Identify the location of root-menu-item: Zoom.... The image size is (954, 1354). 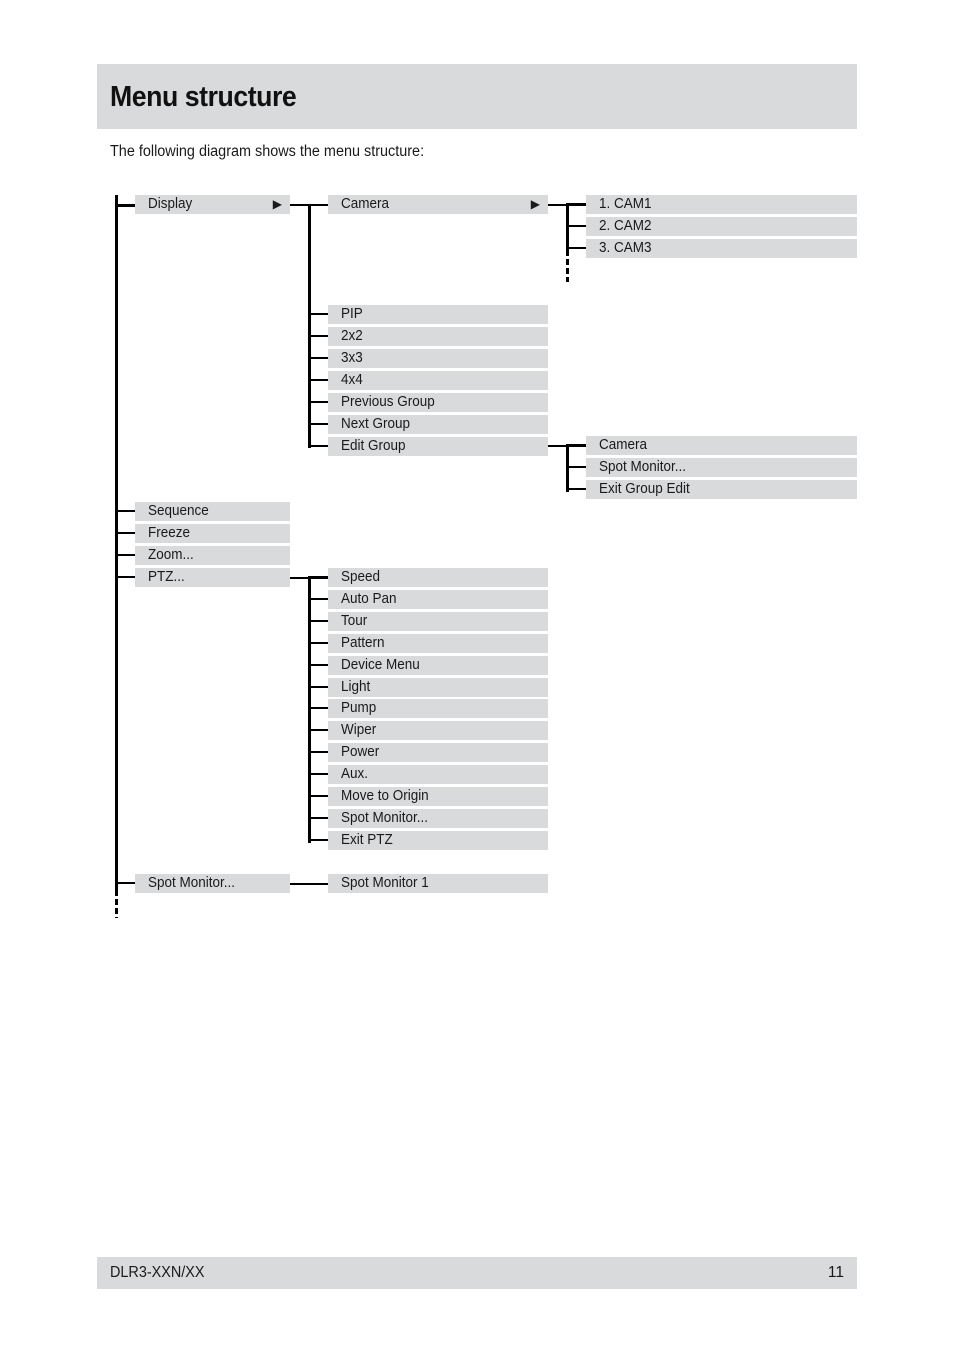
(212, 555).